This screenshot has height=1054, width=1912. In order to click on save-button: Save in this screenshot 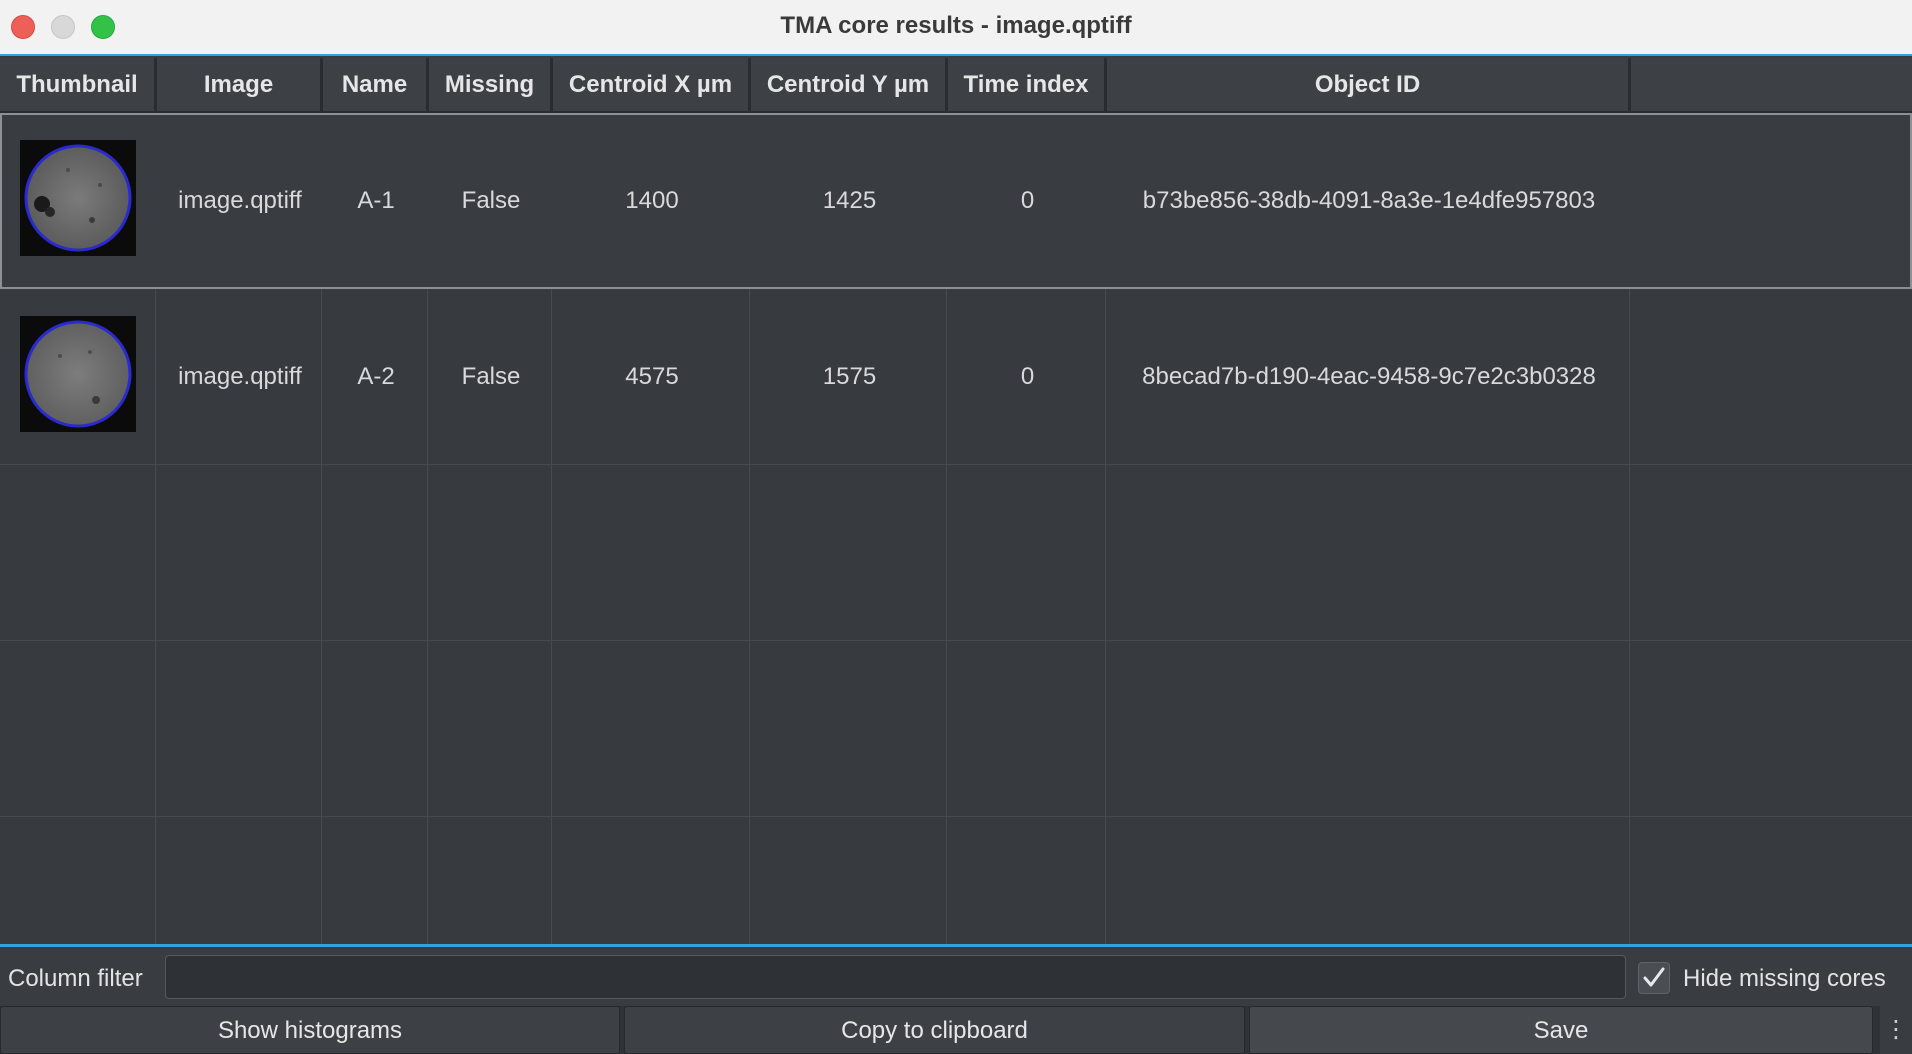, I will do `click(1561, 1030)`.